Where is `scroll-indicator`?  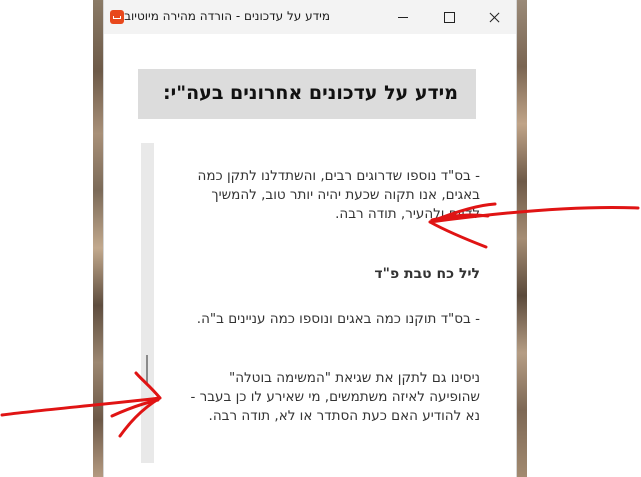
scroll-indicator is located at coordinates (147, 369).